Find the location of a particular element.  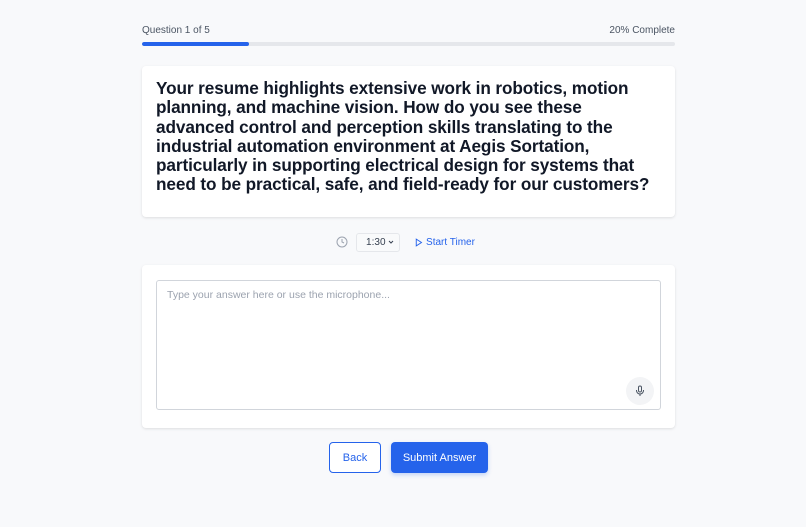

progress-percent: 20% Complete is located at coordinates (642, 30).